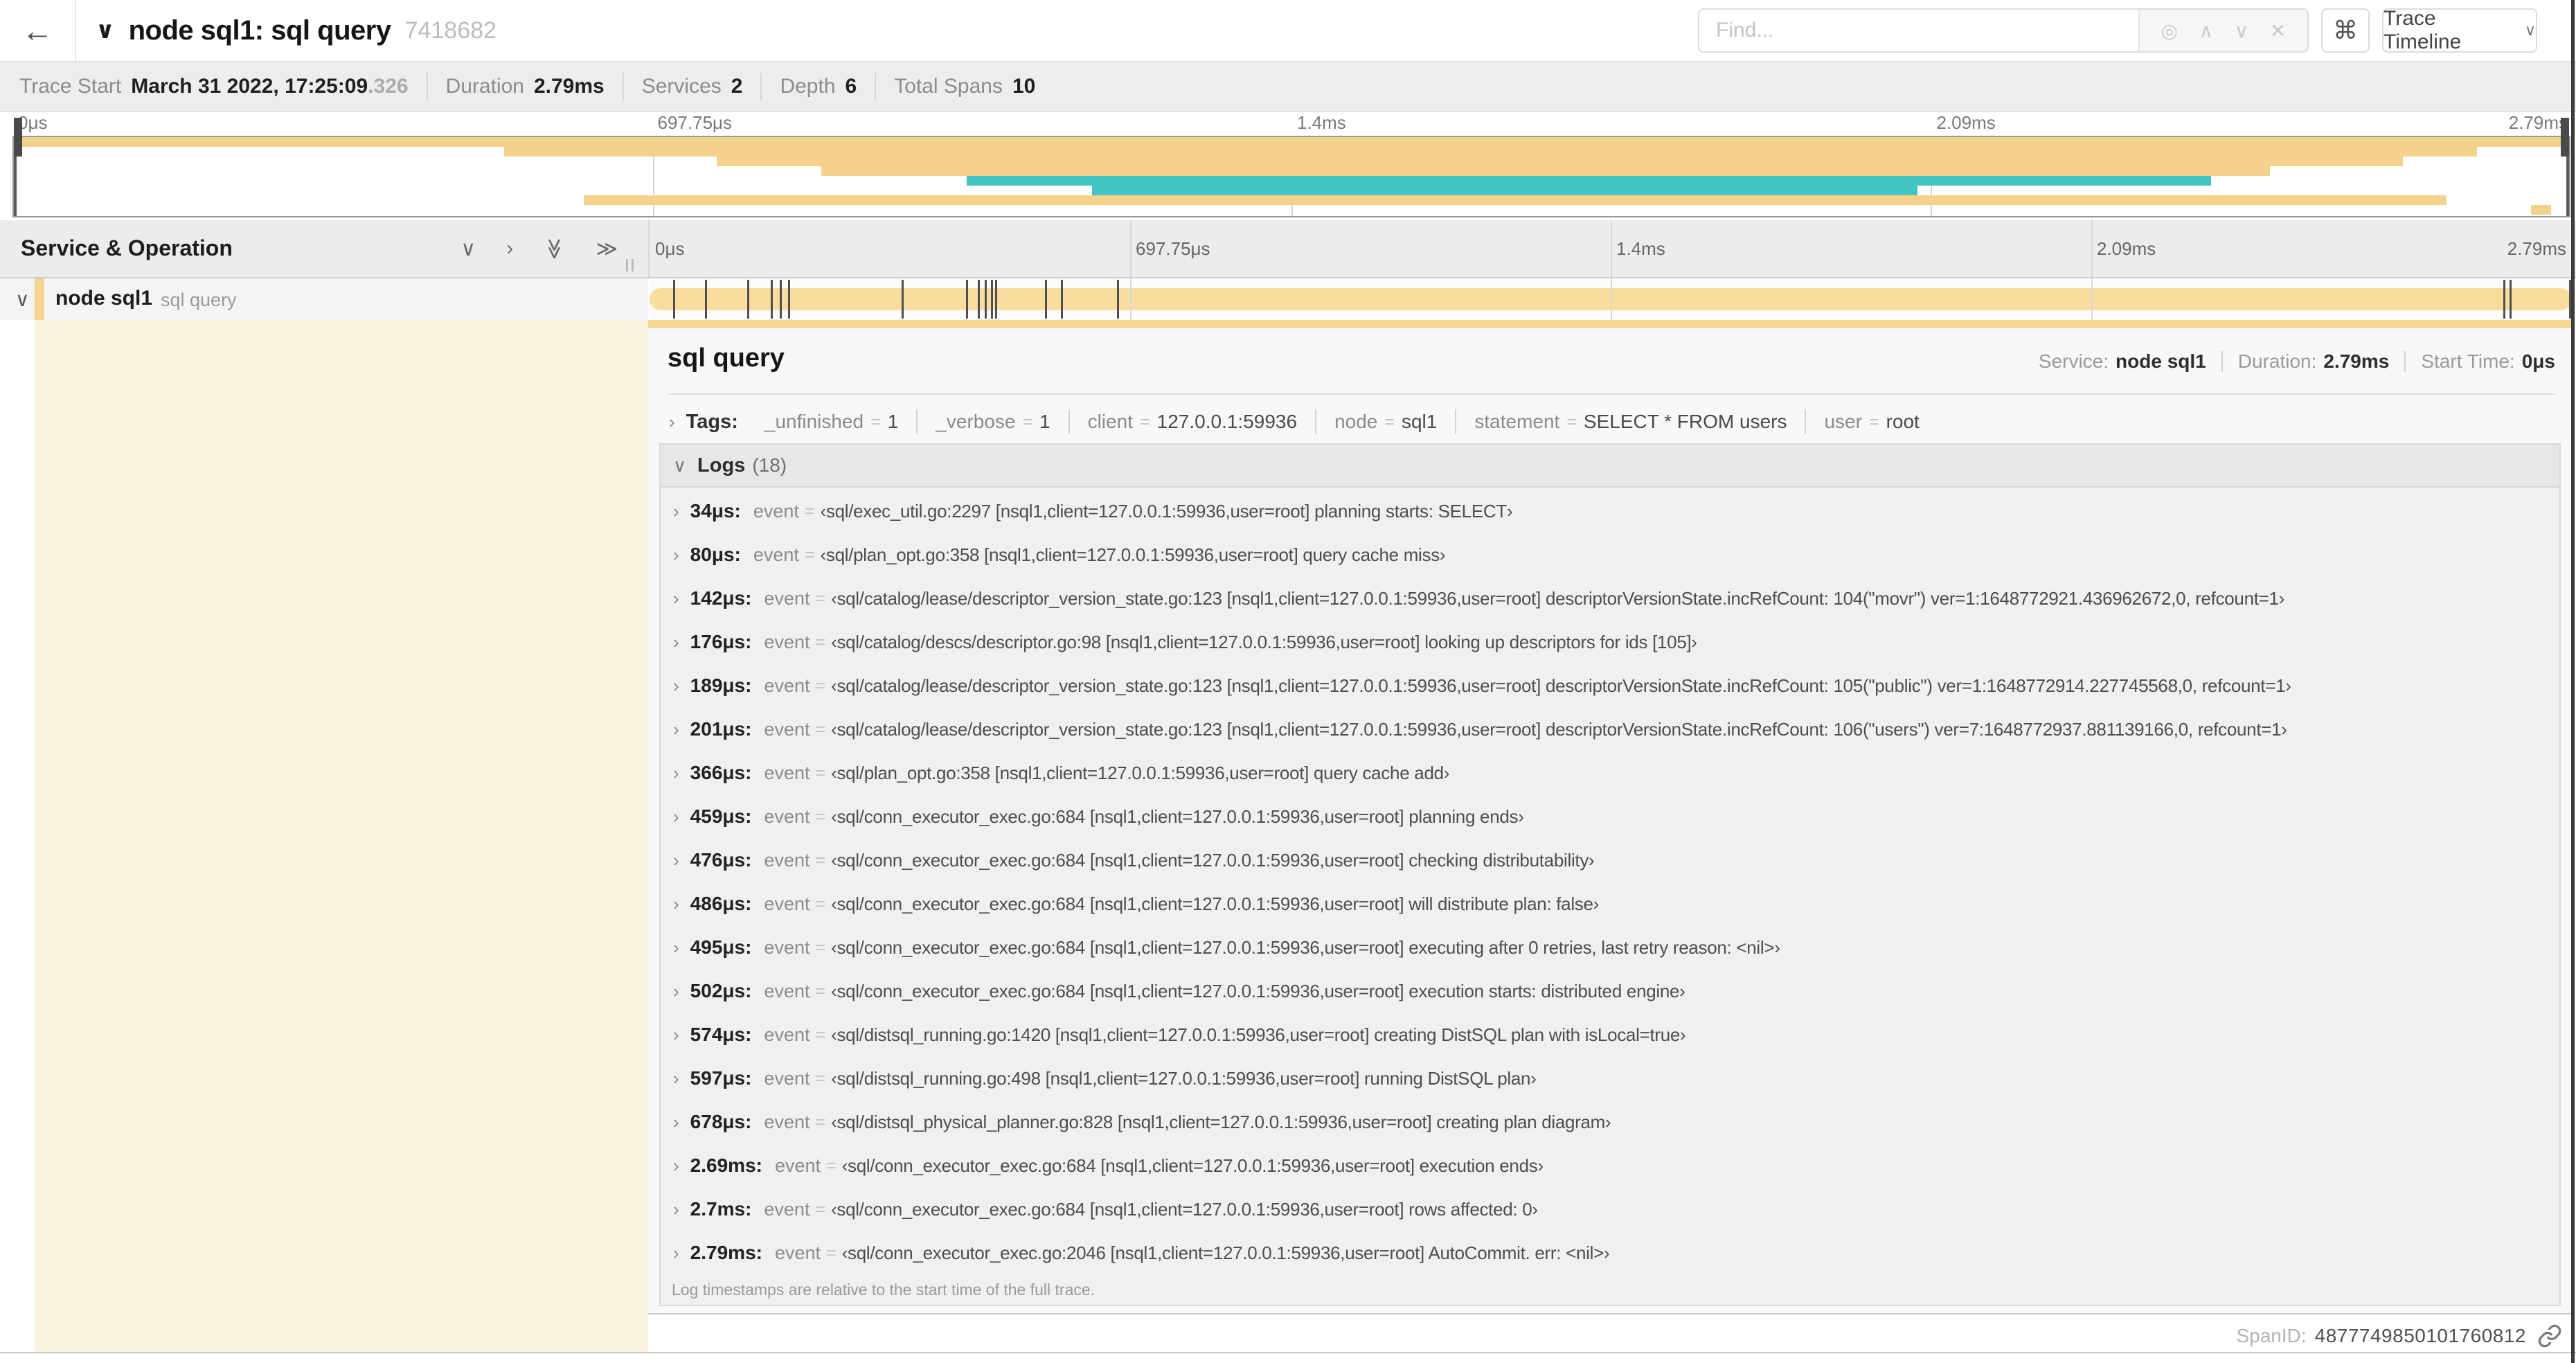 The width and height of the screenshot is (2576, 1363). I want to click on spanid-row: SpanID: 4877749850101760812, so click(2399, 1336).